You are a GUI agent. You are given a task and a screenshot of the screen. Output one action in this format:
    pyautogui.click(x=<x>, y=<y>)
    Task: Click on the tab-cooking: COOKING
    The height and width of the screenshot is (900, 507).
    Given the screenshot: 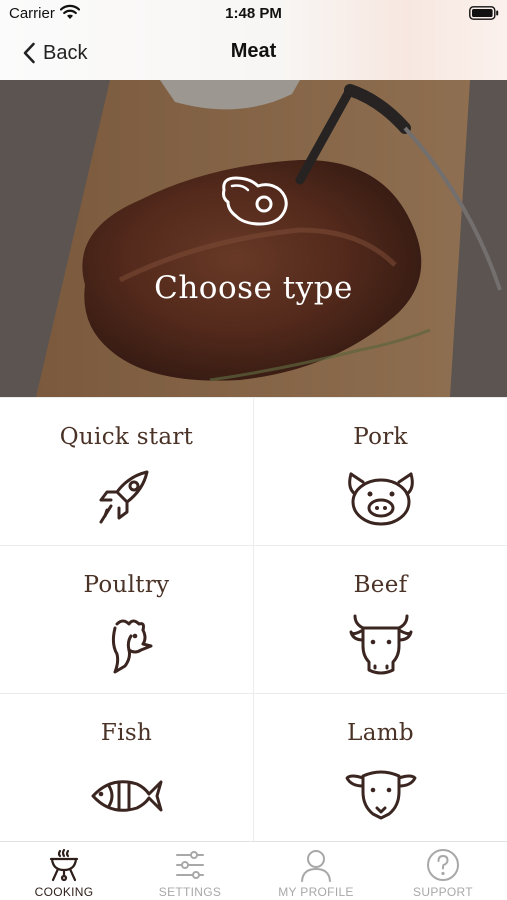 What is the action you would take?
    pyautogui.click(x=64, y=871)
    